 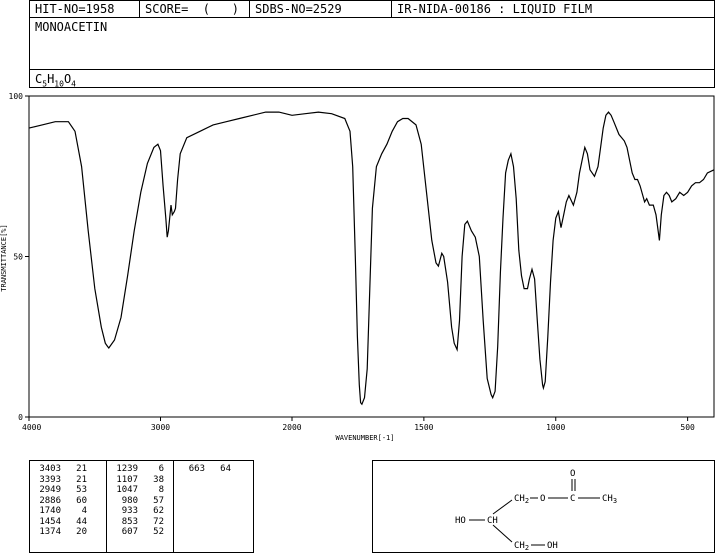 I want to click on peak-transmittance: 44, so click(x=81, y=521).